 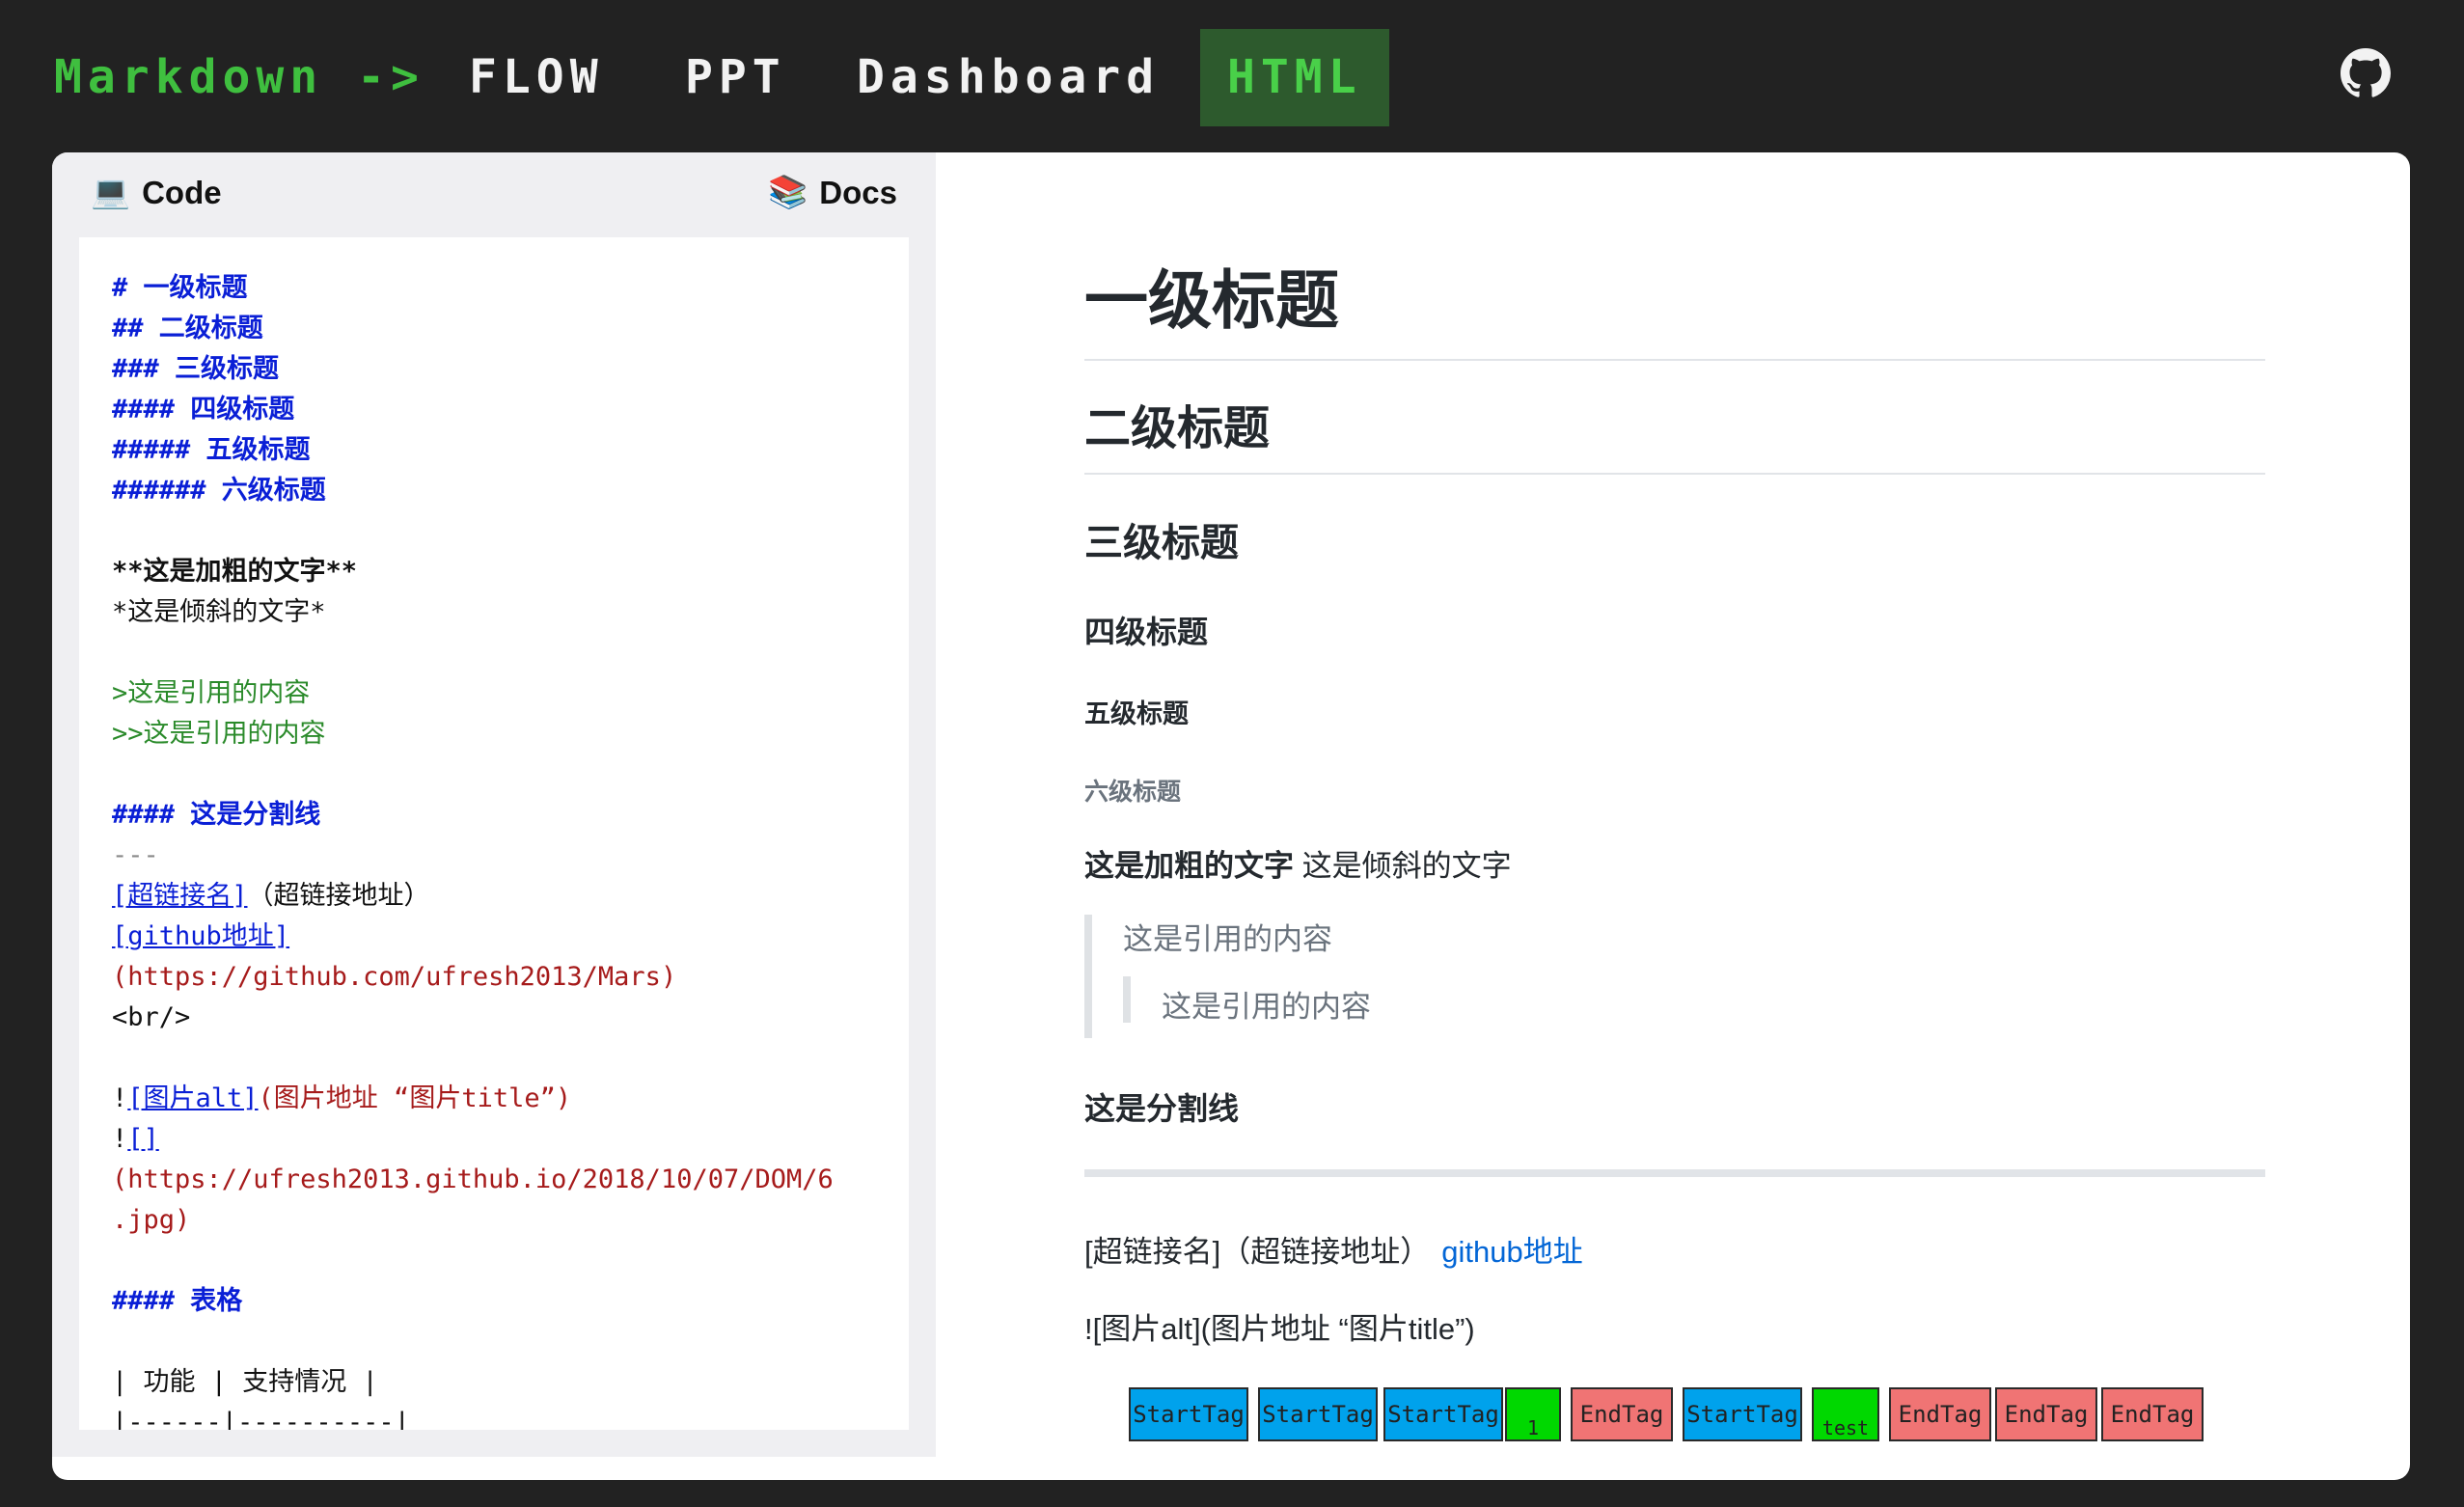 What do you see at coordinates (494, 195) in the screenshot?
I see `editor-pane-header: 💻 Code 📚 Docs` at bounding box center [494, 195].